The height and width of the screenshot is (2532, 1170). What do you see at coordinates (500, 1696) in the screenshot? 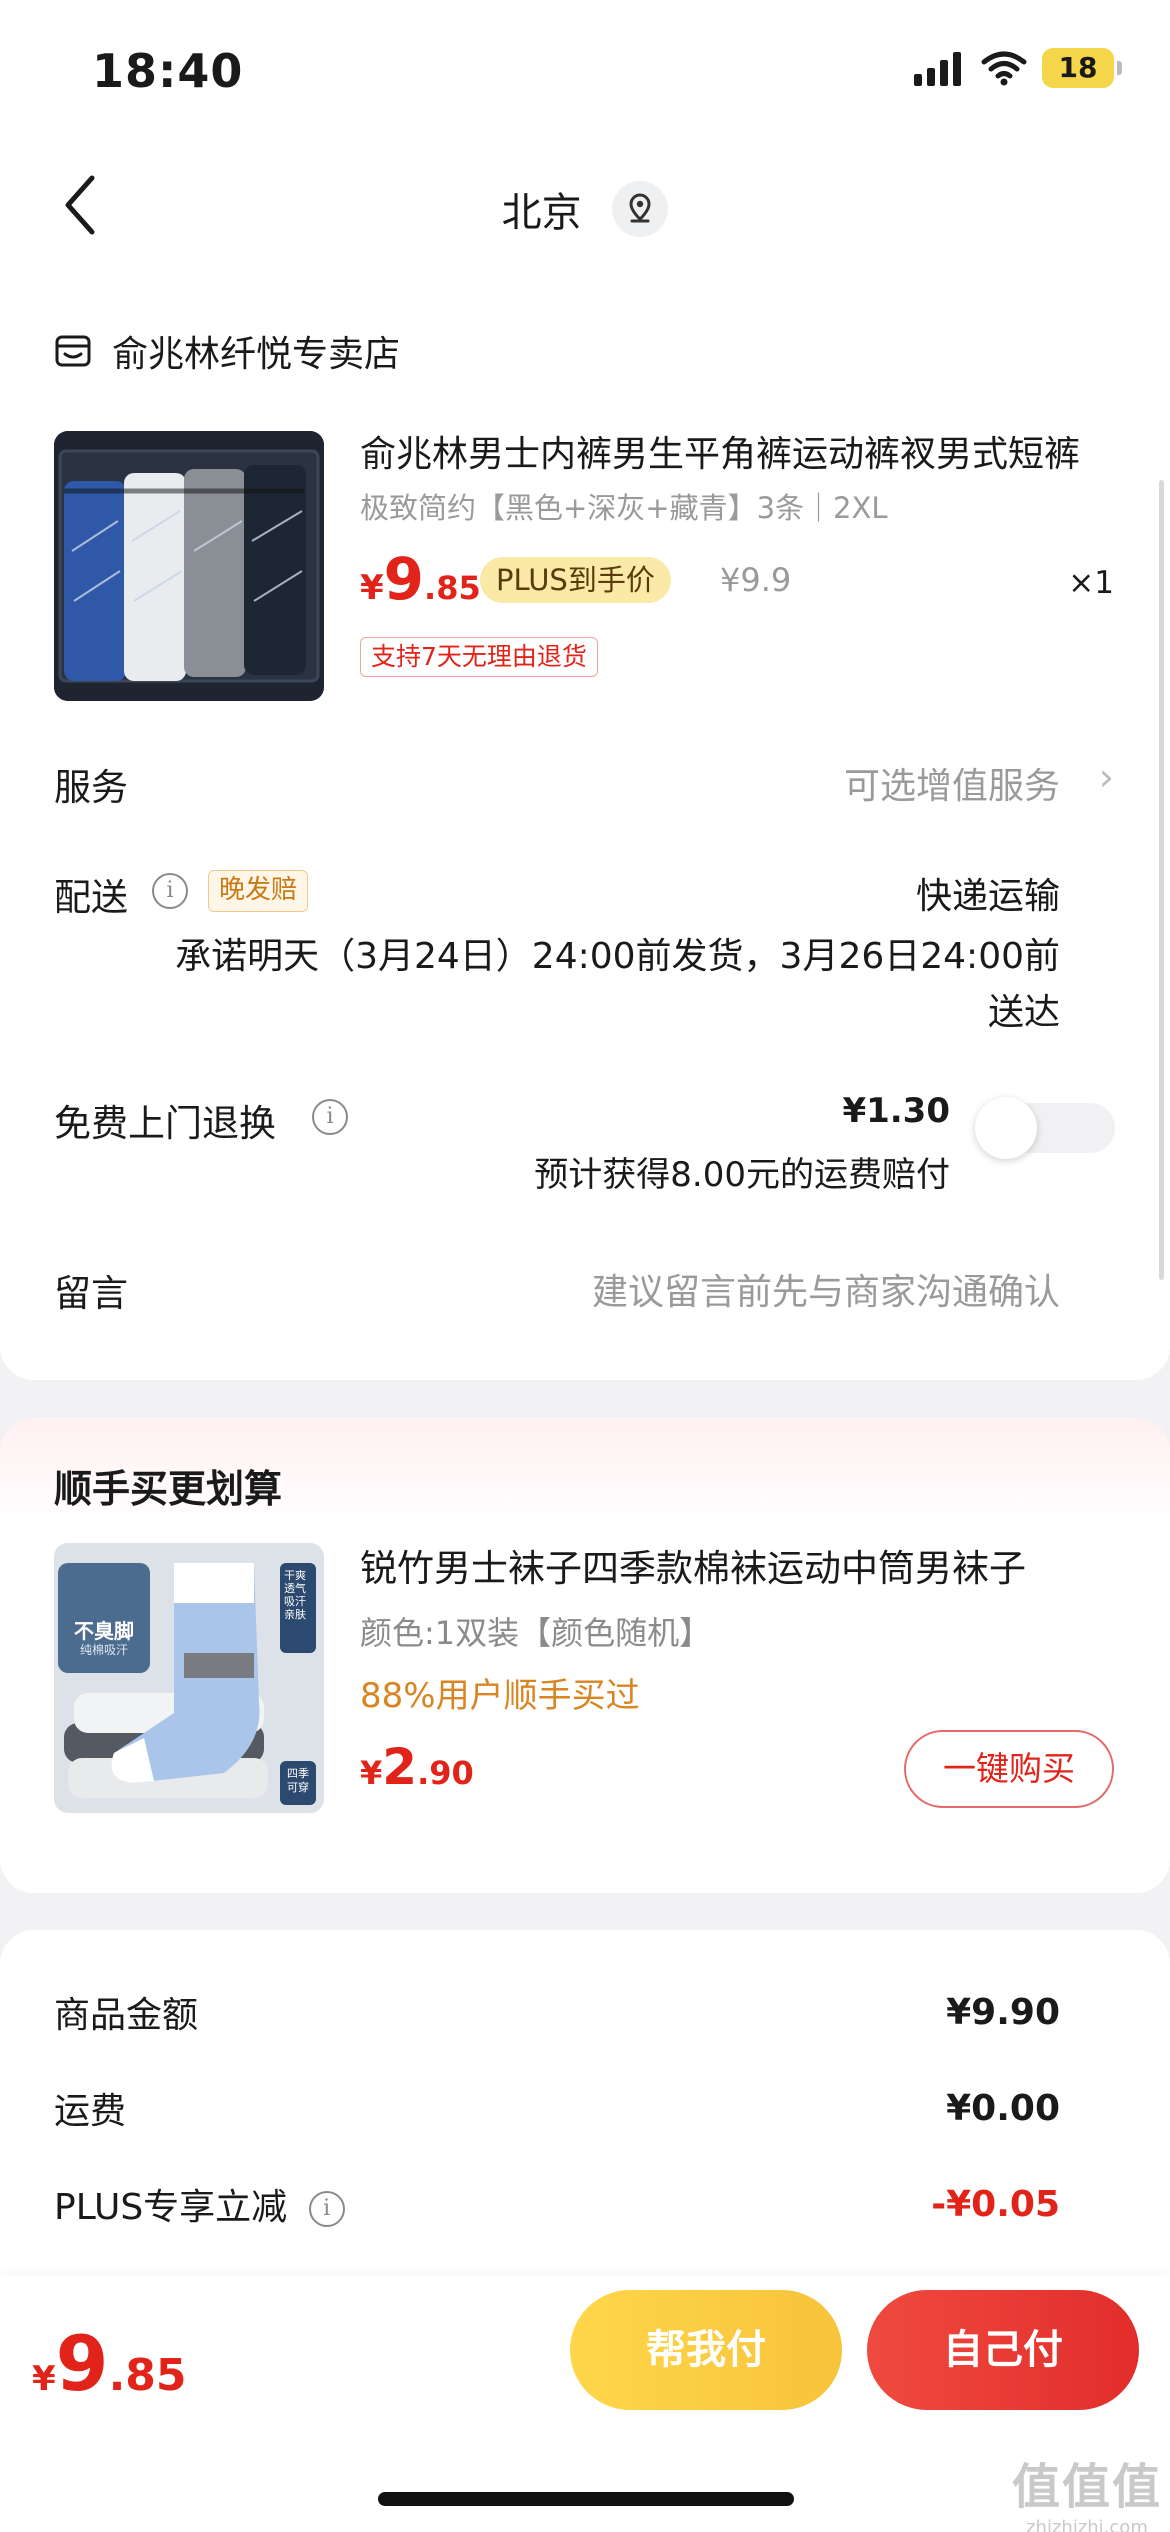
I see `addon-bought-rate: 88%用户顺手买过` at bounding box center [500, 1696].